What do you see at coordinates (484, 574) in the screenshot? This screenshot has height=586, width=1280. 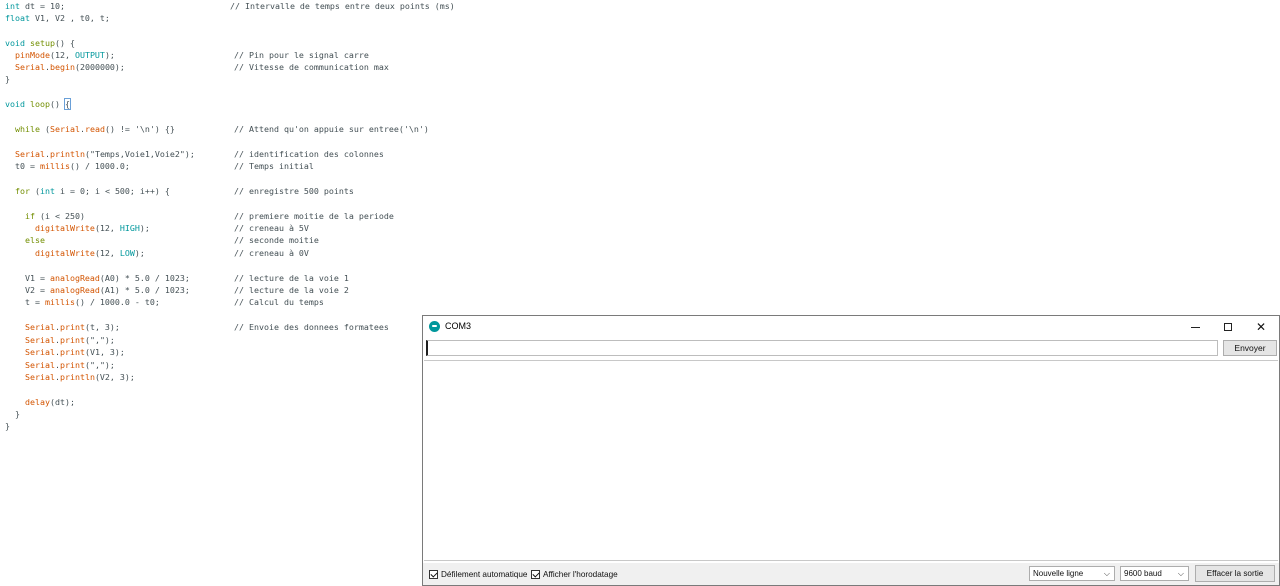 I see `autoscroll-label: Défilement automatique` at bounding box center [484, 574].